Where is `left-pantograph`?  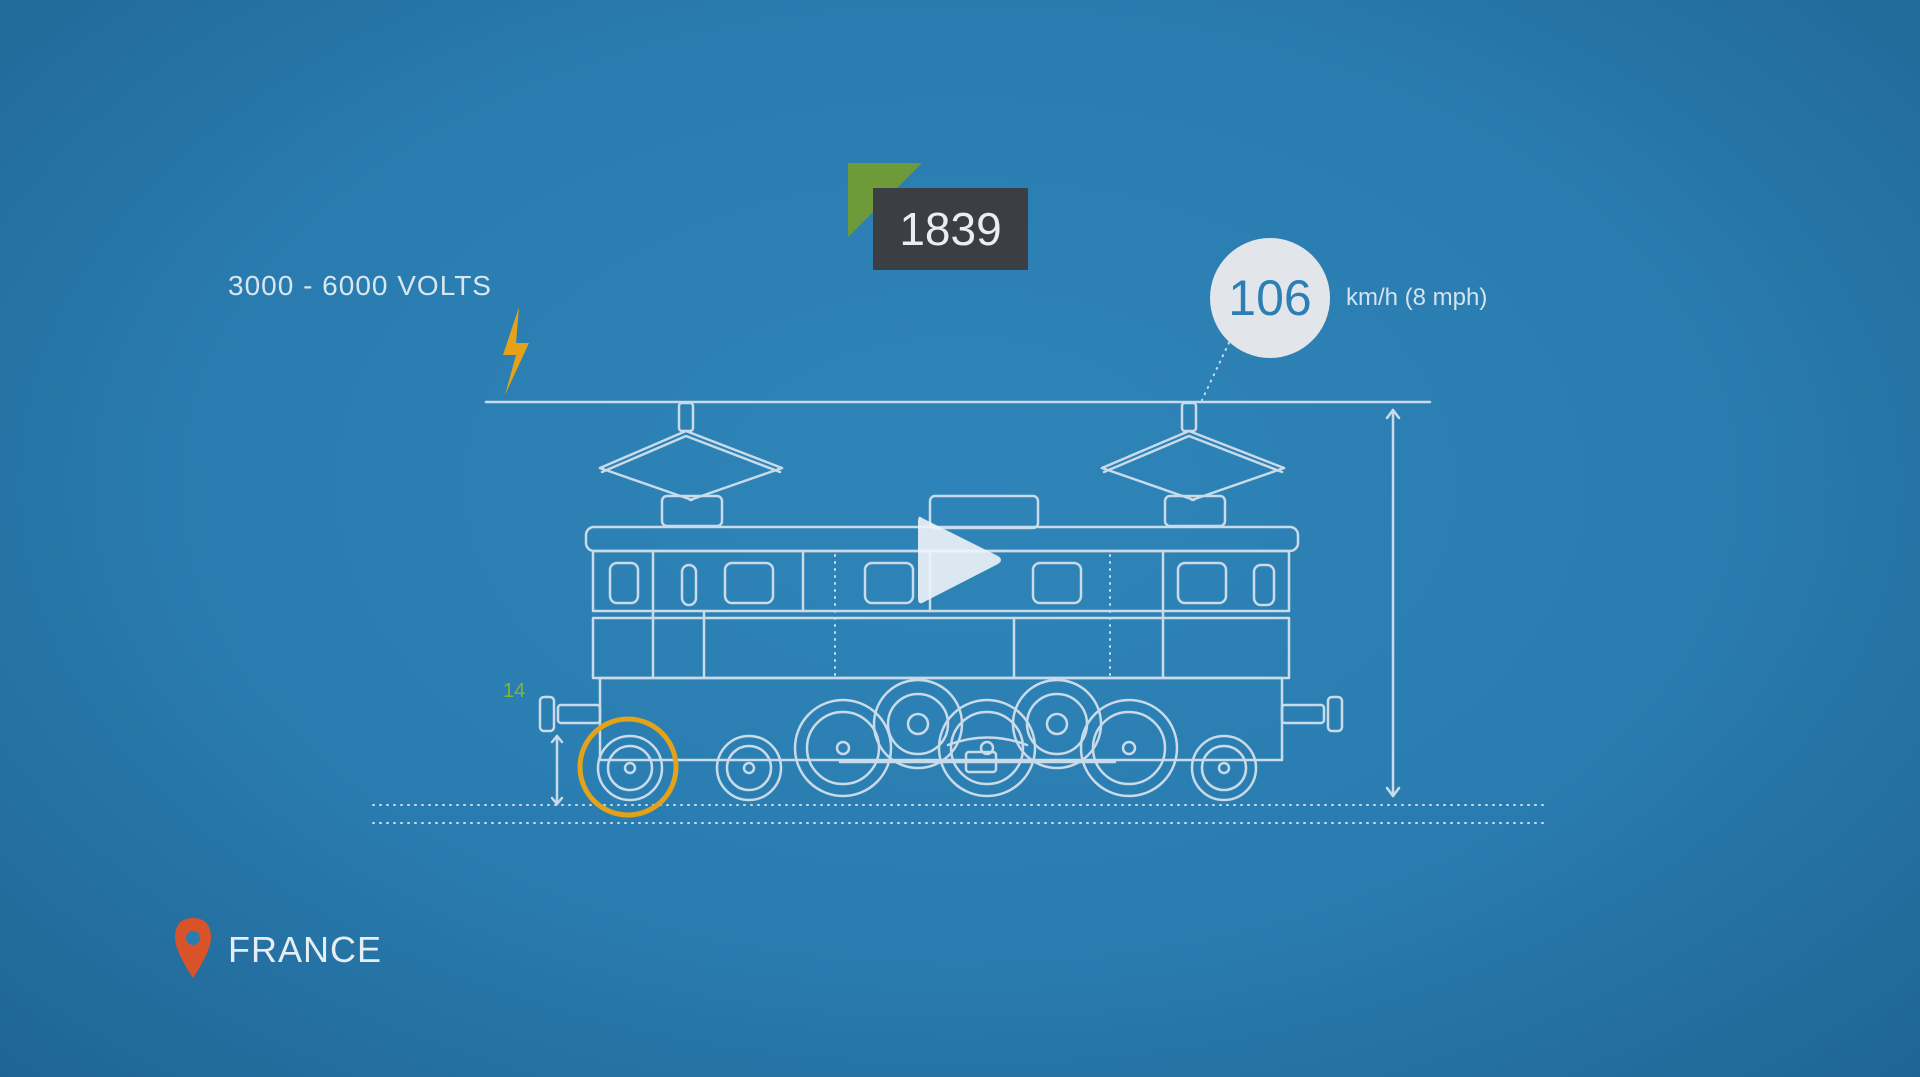 left-pantograph is located at coordinates (691, 464).